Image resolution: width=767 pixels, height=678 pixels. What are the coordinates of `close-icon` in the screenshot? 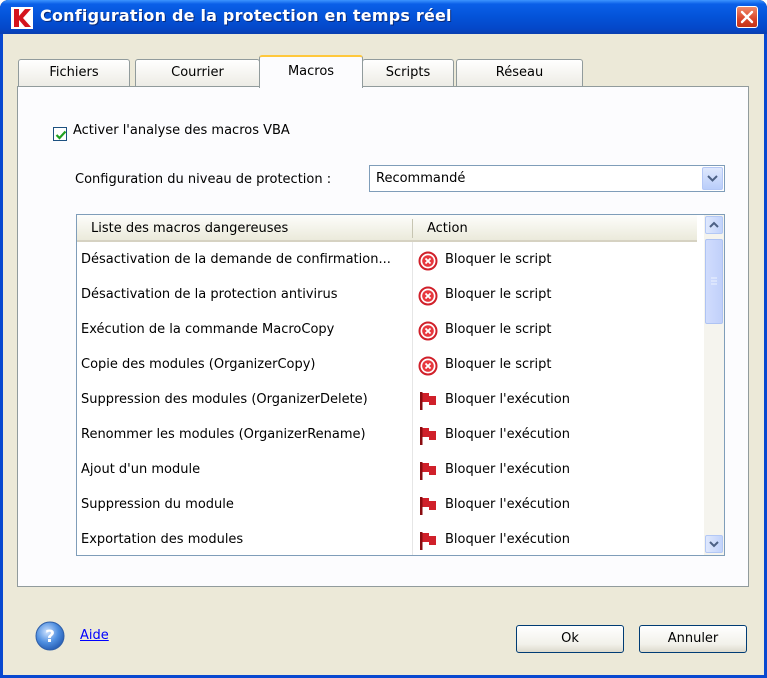 It's located at (747, 17).